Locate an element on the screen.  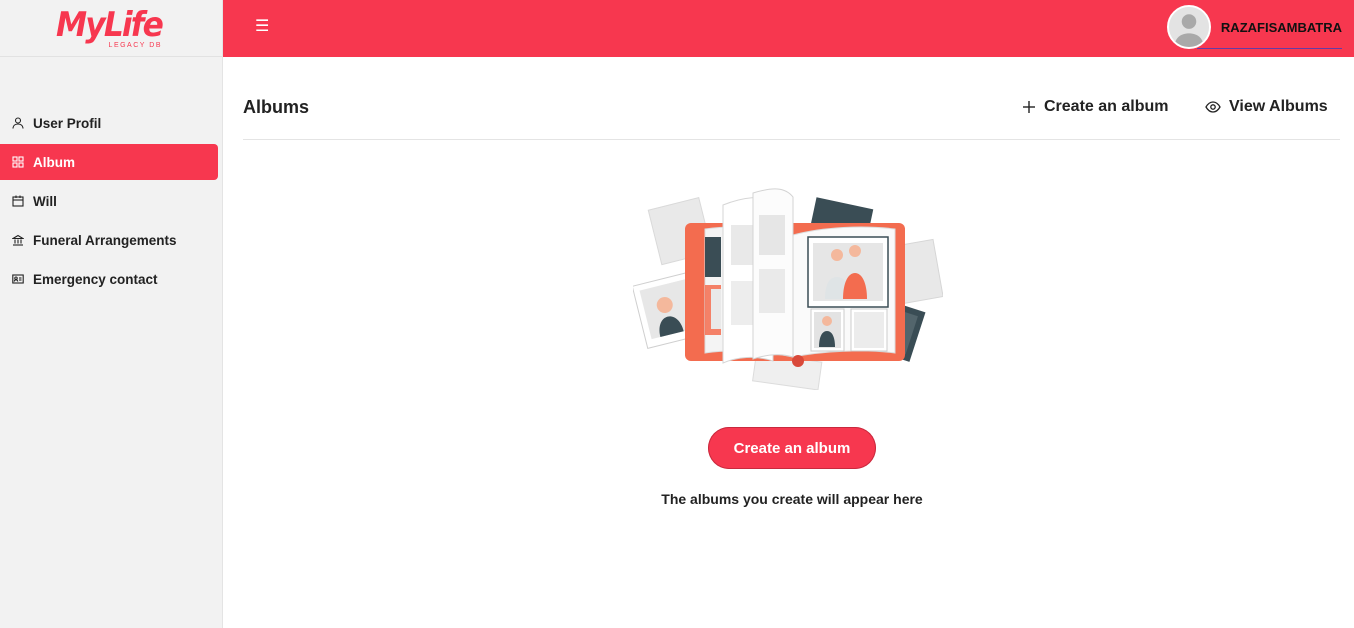
view-albums-label: View Albums is located at coordinates (1278, 106).